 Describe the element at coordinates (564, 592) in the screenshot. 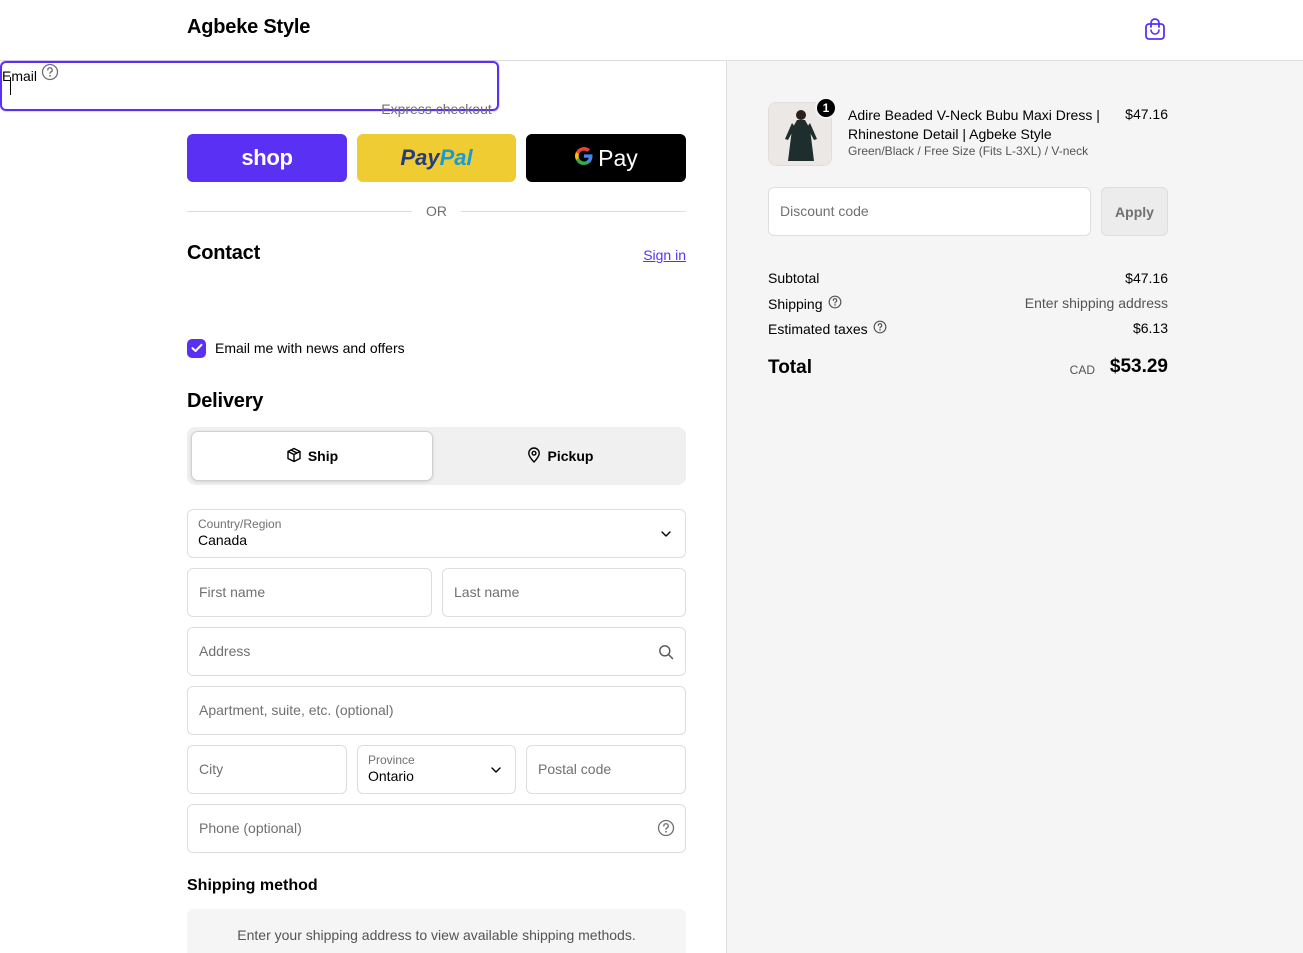

I see `last-name-field: Last name` at that location.